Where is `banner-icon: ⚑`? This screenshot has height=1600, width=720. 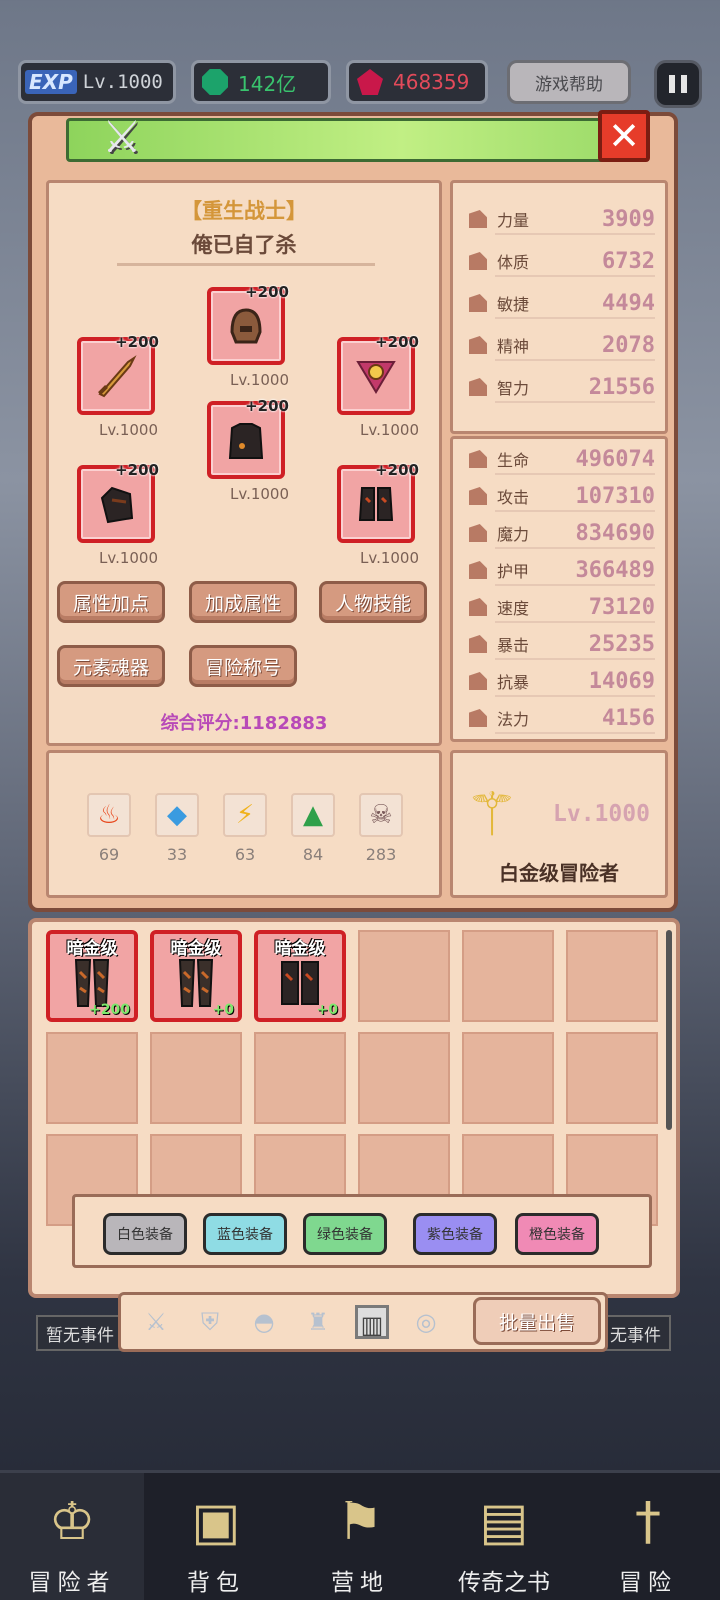 banner-icon: ⚑ is located at coordinates (360, 1522).